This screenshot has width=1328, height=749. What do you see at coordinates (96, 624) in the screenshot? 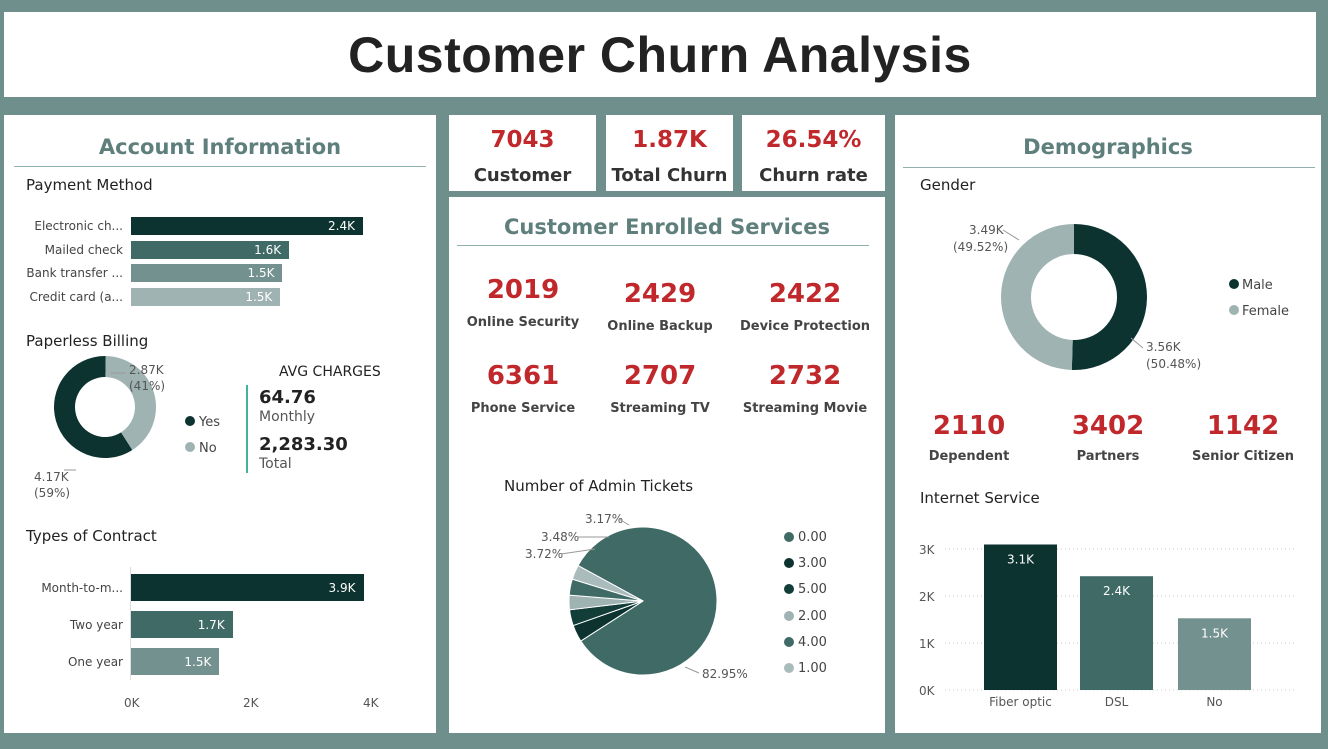
I see `contract-category-1: Two year` at bounding box center [96, 624].